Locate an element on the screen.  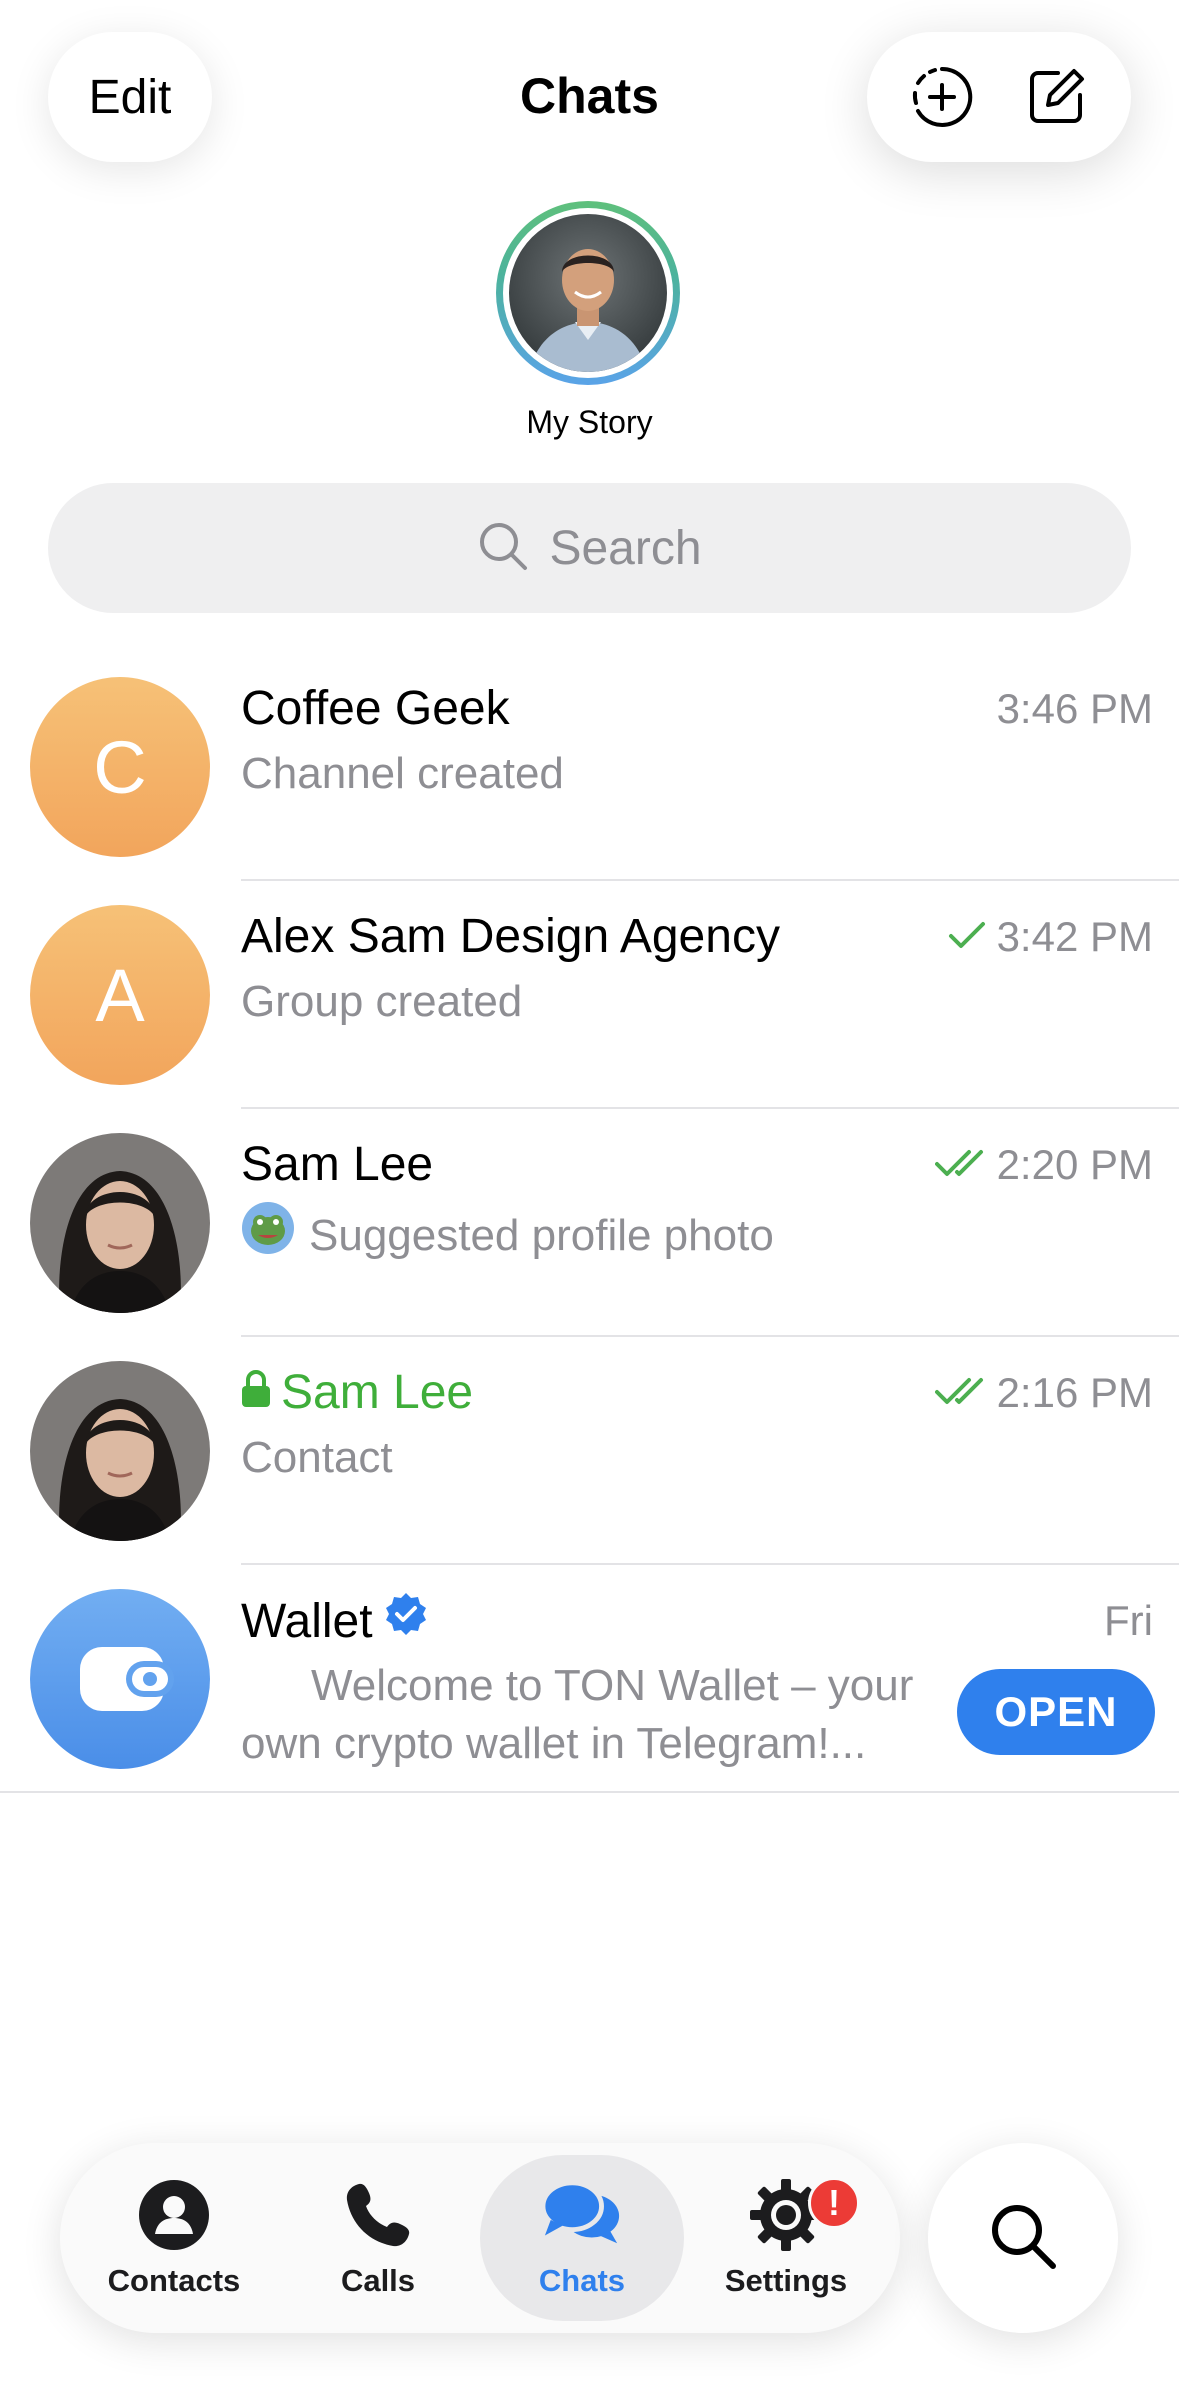
search-button is located at coordinates (1023, 2238).